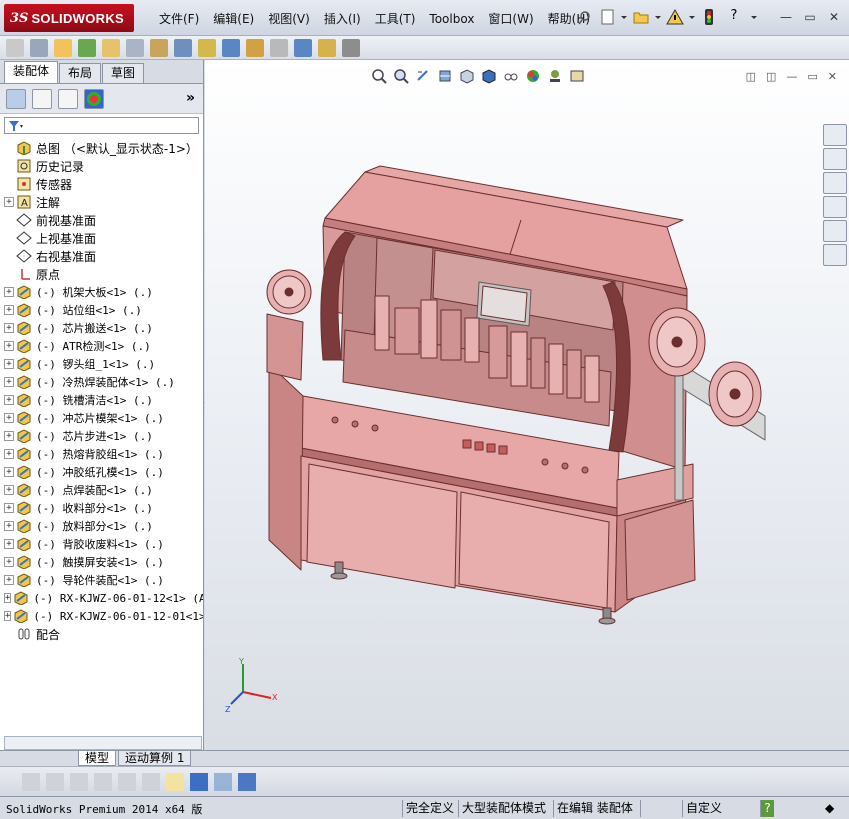  Describe the element at coordinates (810, 17) in the screenshot. I see `restore-icon: ▭` at that location.